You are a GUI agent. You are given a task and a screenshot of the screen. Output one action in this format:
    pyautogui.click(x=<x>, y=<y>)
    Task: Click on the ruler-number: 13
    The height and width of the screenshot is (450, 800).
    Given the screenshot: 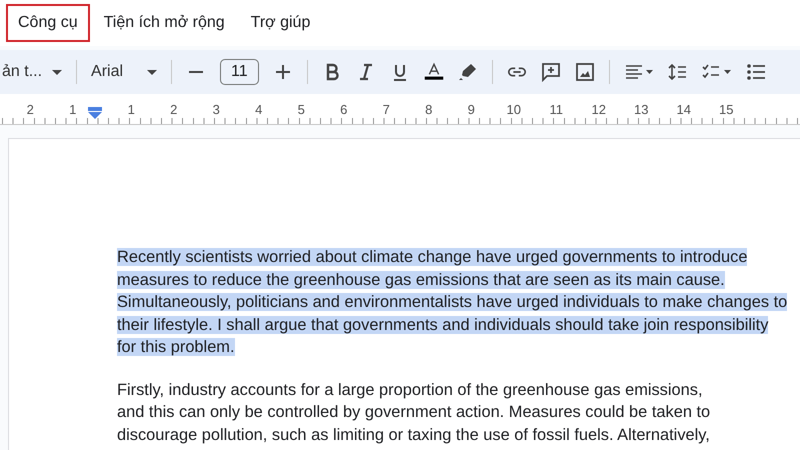 What is the action you would take?
    pyautogui.click(x=641, y=109)
    